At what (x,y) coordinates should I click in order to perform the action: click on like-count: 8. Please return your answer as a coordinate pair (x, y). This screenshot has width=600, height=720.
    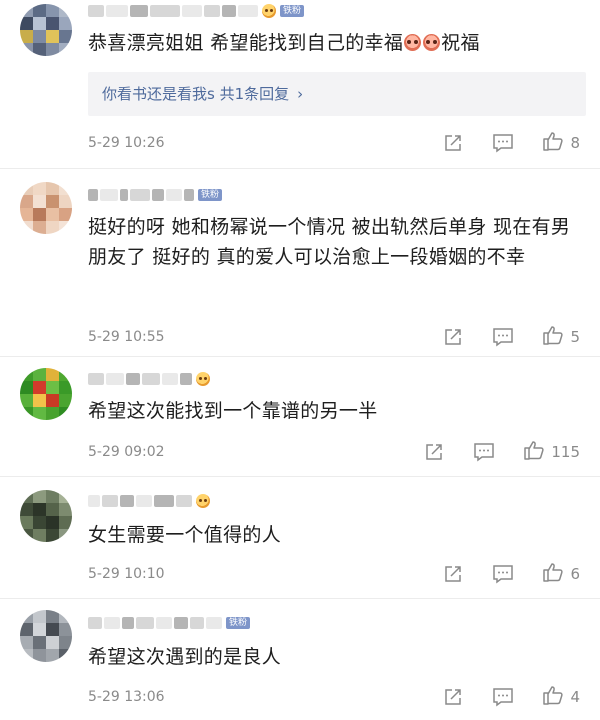
    Looking at the image, I should click on (575, 143).